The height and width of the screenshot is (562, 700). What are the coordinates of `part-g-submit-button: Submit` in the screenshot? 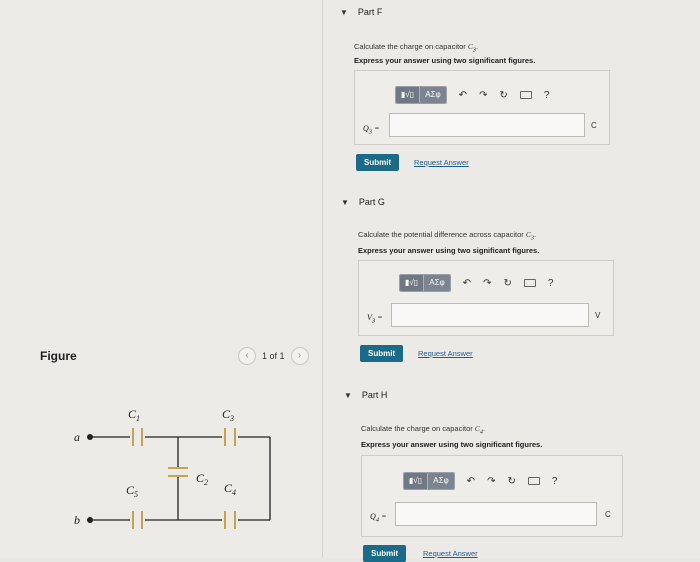 It's located at (382, 353).